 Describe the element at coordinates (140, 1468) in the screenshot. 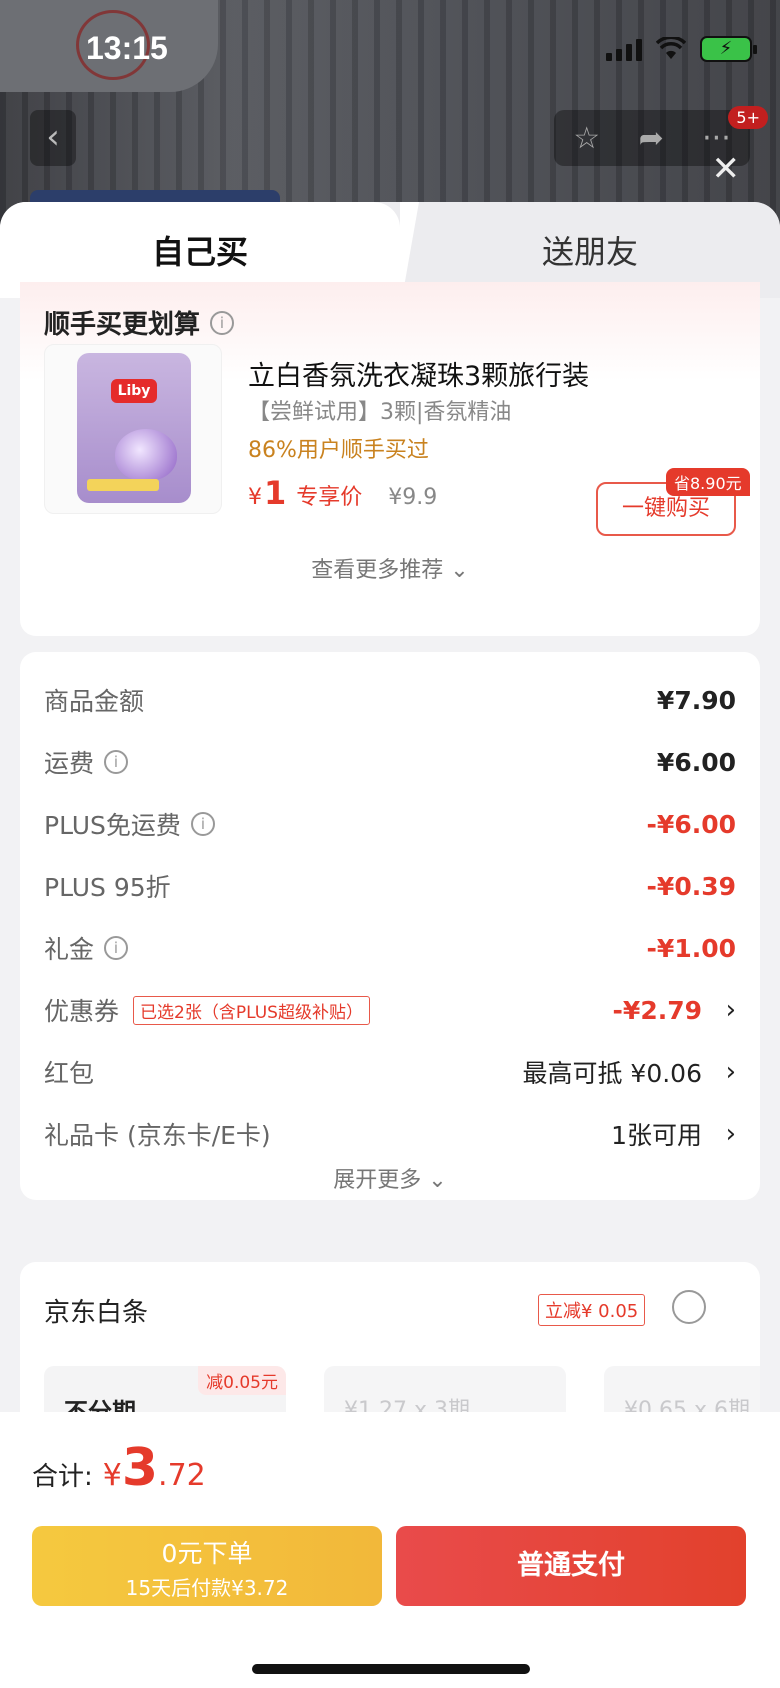

I see `total-integer: 3` at that location.